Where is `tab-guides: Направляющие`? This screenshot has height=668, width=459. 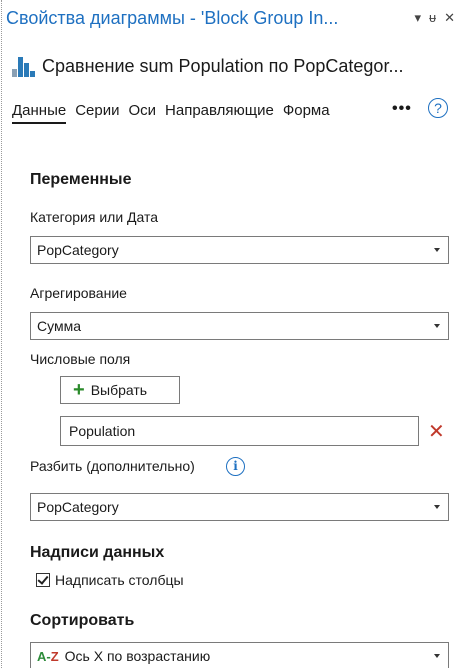
tab-guides: Направляющие is located at coordinates (219, 110).